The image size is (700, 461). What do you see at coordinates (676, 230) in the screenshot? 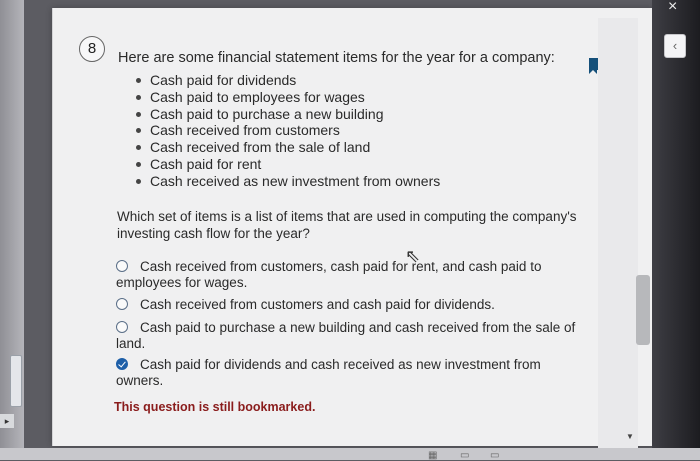
I see `right-window-edge` at bounding box center [676, 230].